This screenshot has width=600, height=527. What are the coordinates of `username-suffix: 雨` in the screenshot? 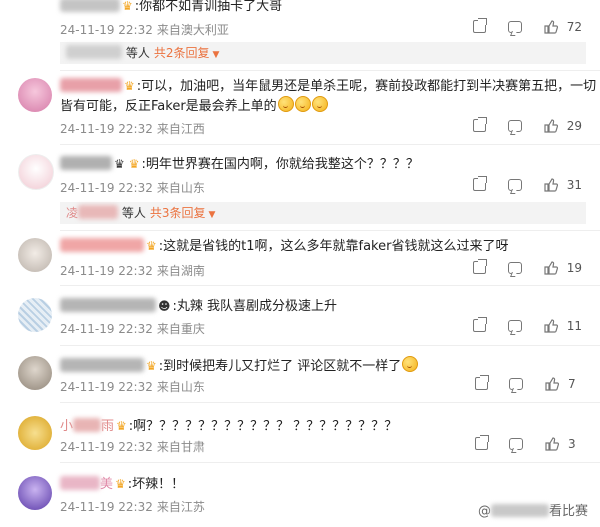 It's located at (107, 426).